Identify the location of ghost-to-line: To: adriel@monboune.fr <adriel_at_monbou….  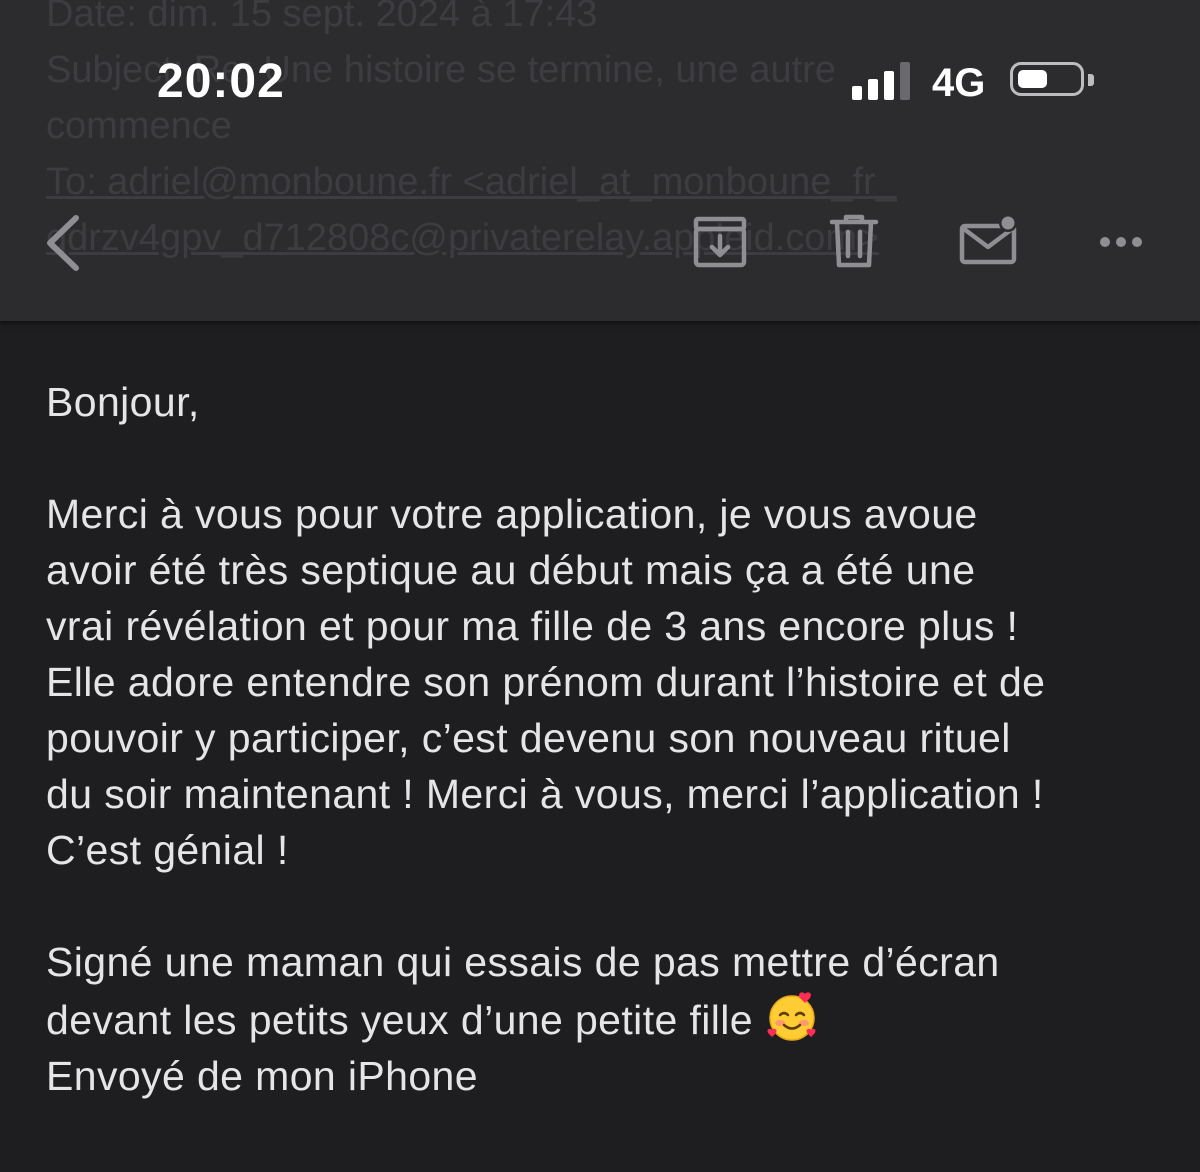
(471, 182).